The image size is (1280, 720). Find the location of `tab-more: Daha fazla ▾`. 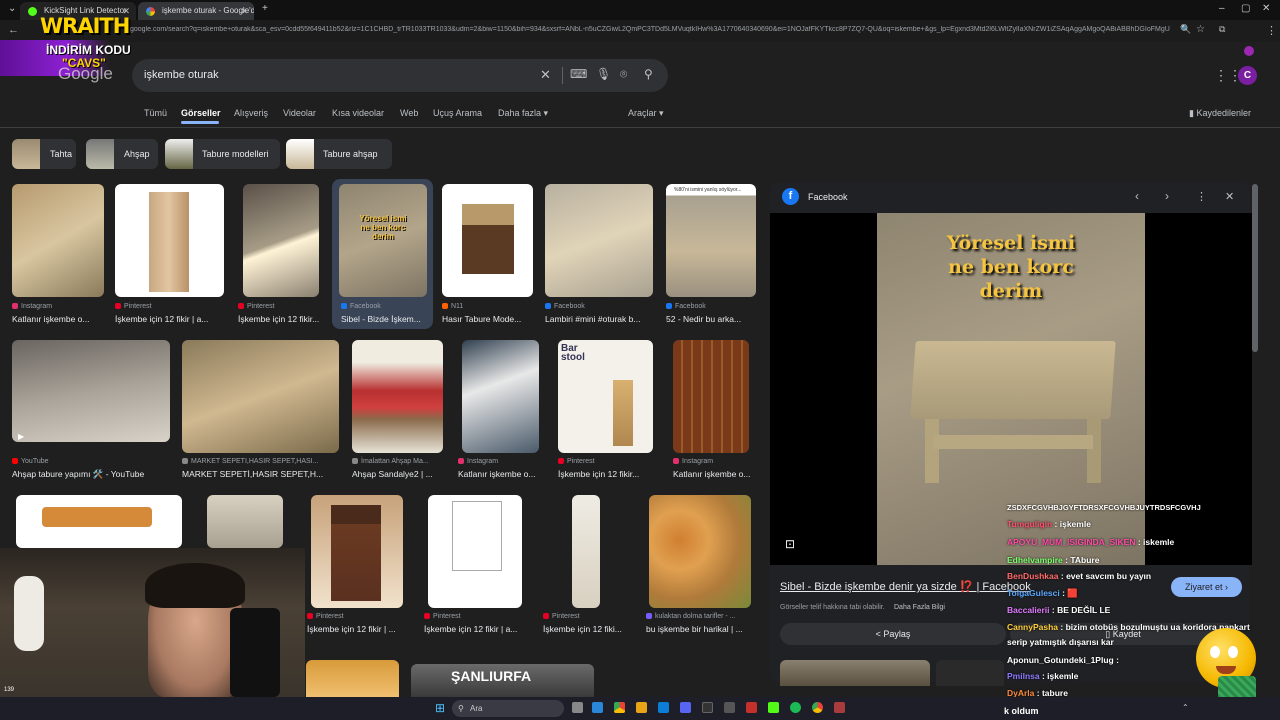

tab-more: Daha fazla ▾ is located at coordinates (523, 113).